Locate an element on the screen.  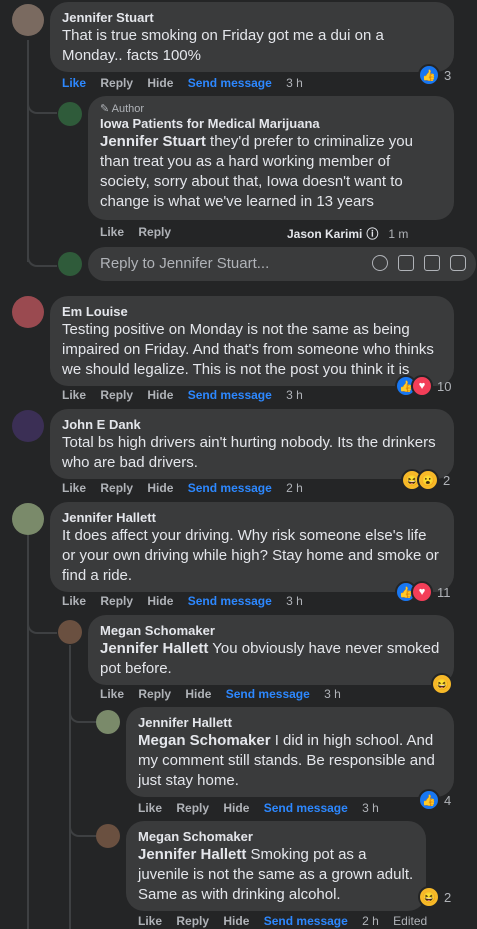
comment-actions: Like Reply Hide Send message 2 h is located at coordinates (188, 488).